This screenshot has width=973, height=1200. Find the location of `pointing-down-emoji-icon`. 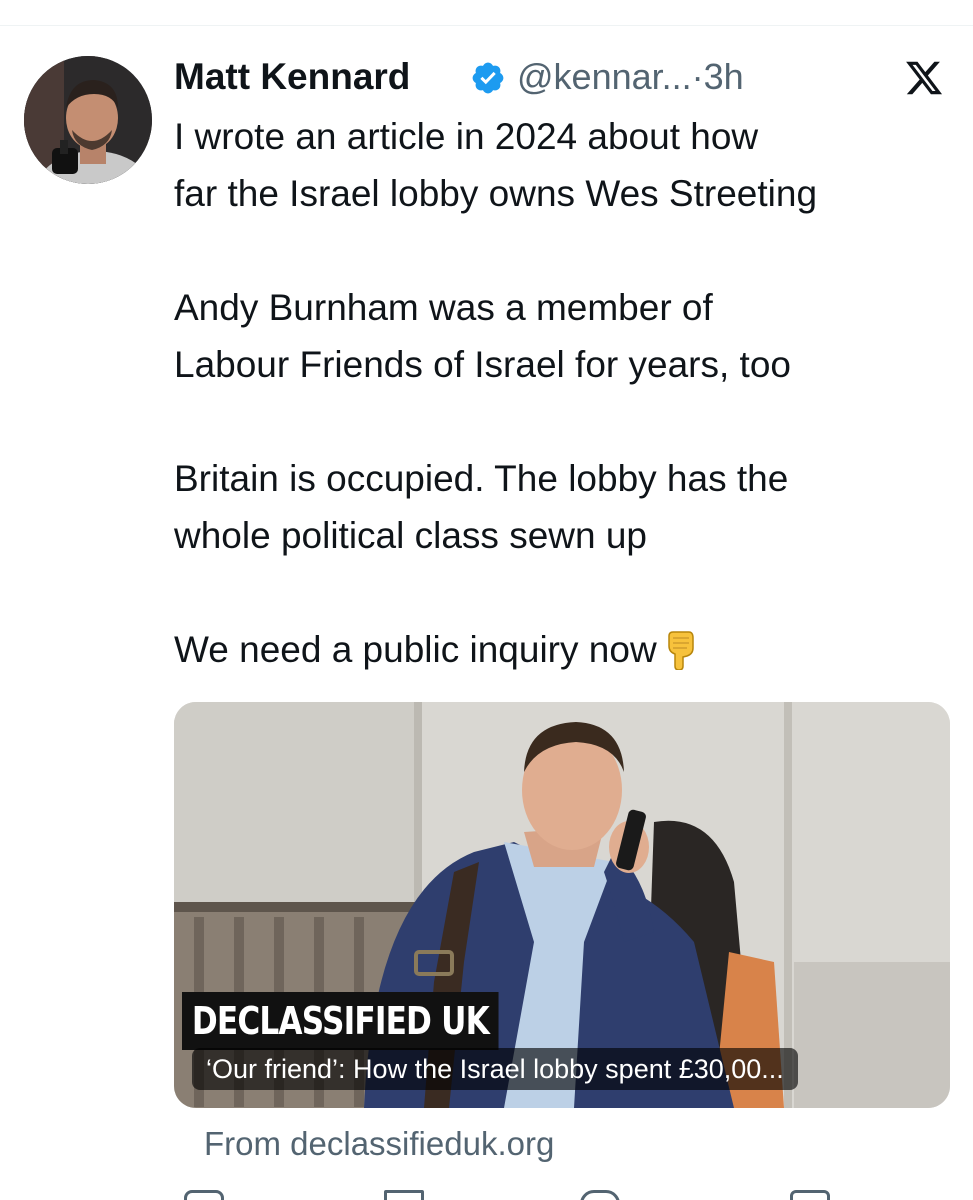

pointing-down-emoji-icon is located at coordinates (680, 650).